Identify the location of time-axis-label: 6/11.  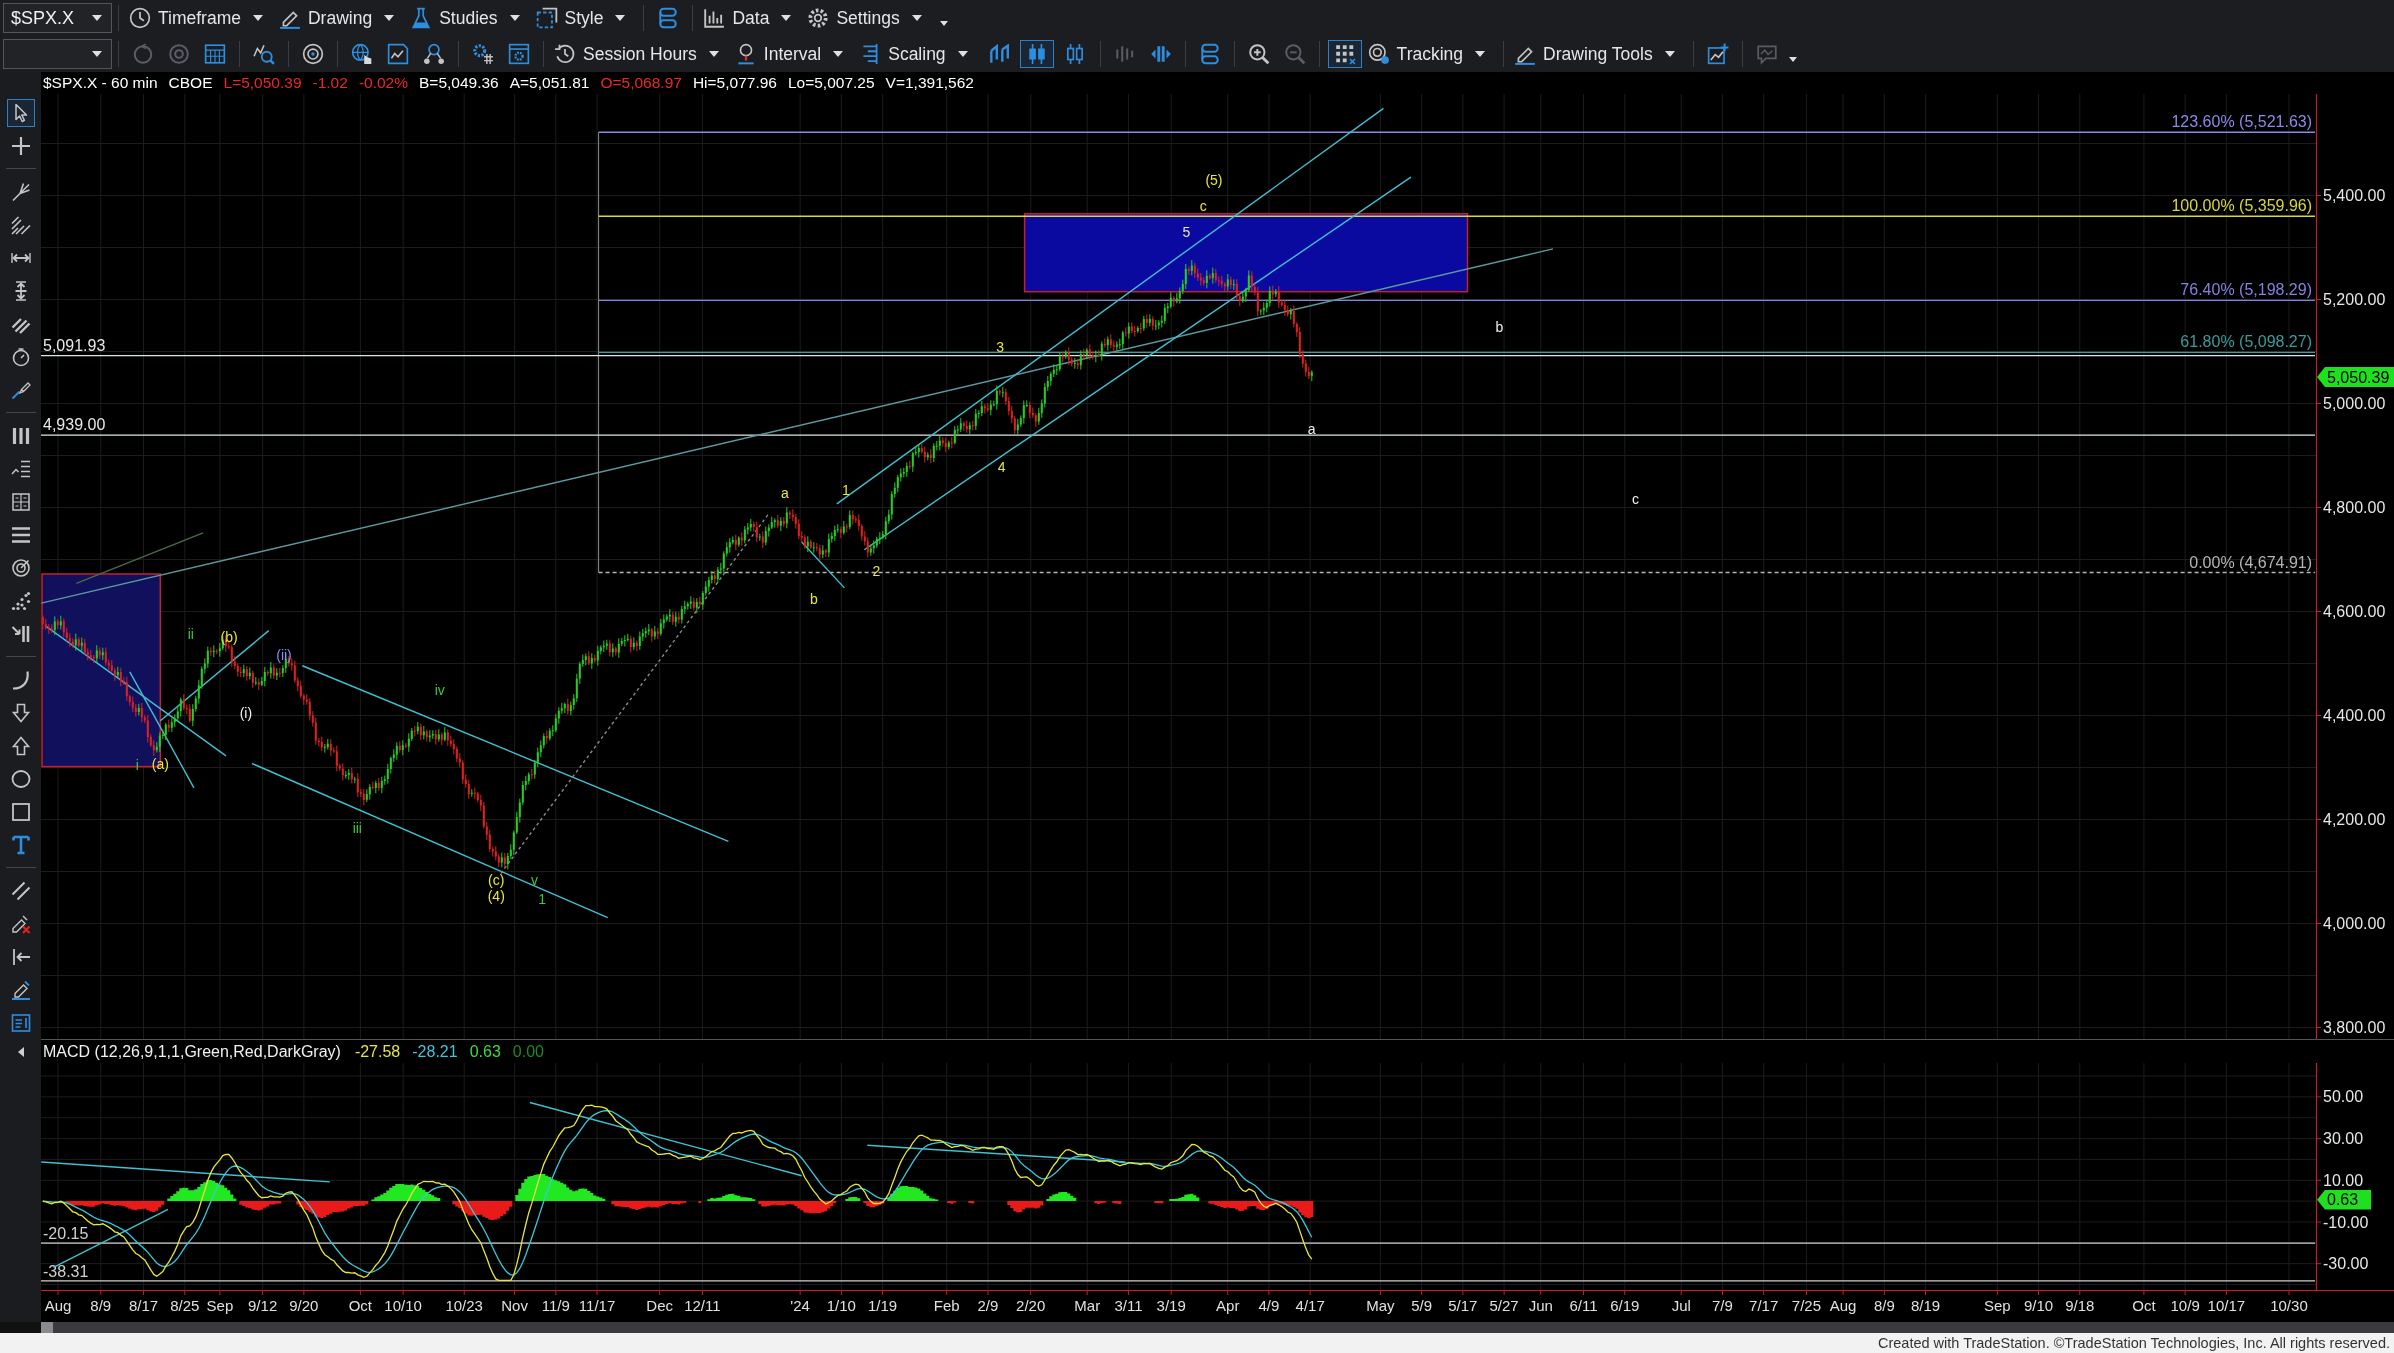
(1583, 1305).